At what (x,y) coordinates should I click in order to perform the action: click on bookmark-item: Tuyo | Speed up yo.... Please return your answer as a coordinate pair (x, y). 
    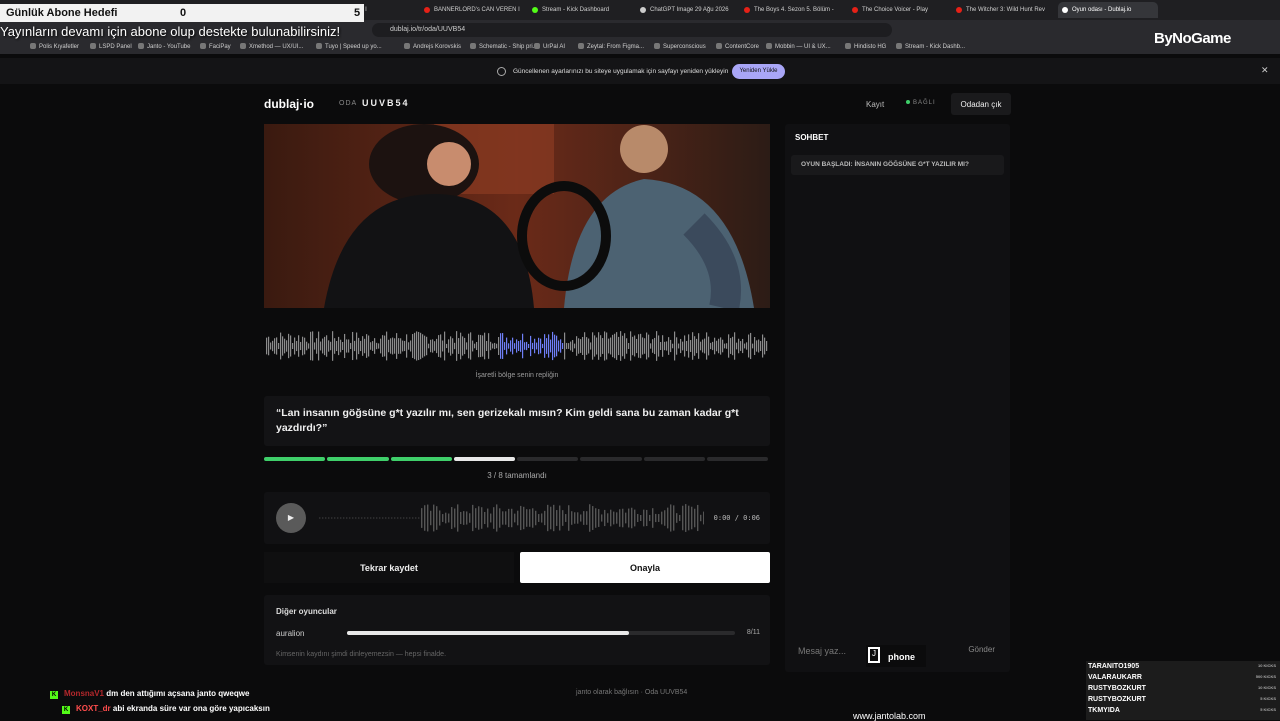
    Looking at the image, I should click on (349, 46).